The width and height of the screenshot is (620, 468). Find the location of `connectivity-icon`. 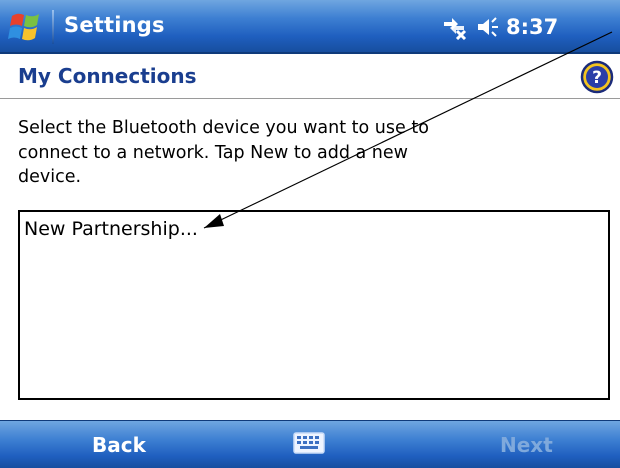

connectivity-icon is located at coordinates (454, 27).